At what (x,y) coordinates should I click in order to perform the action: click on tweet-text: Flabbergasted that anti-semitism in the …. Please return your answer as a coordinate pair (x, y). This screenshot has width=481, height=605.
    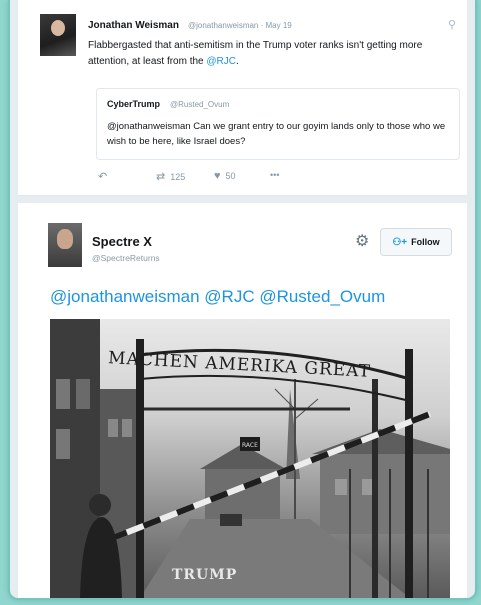
    Looking at the image, I should click on (255, 53).